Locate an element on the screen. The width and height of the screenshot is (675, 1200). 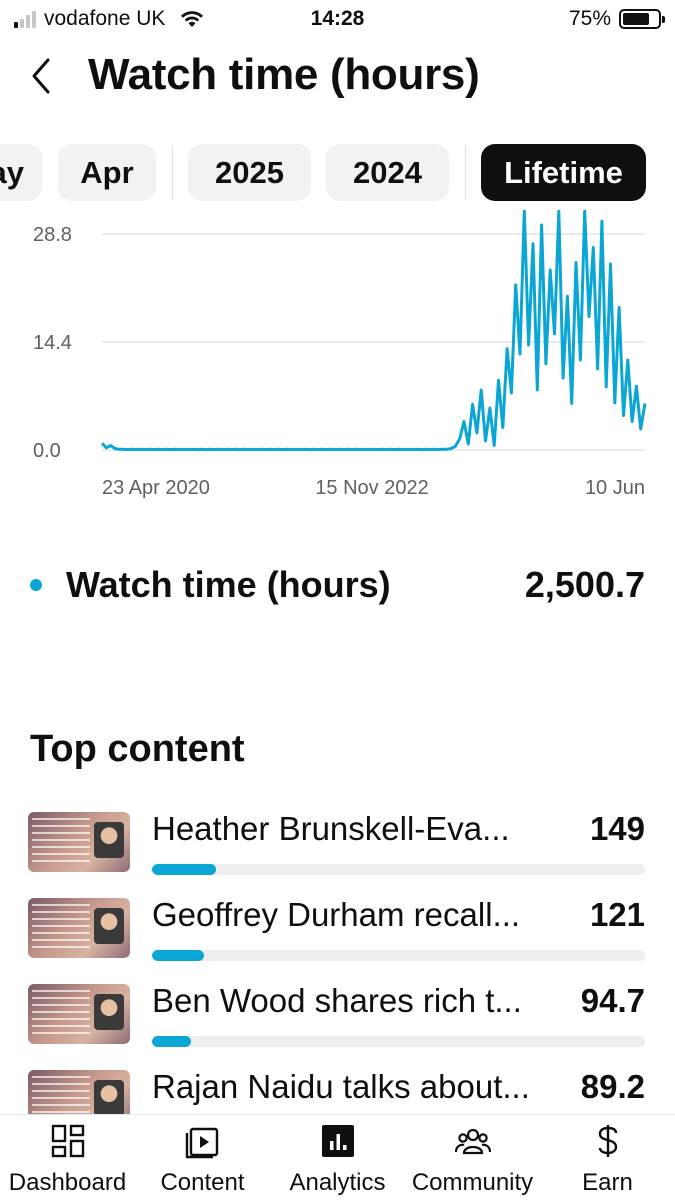
back-arrow-icon is located at coordinates (42, 76).